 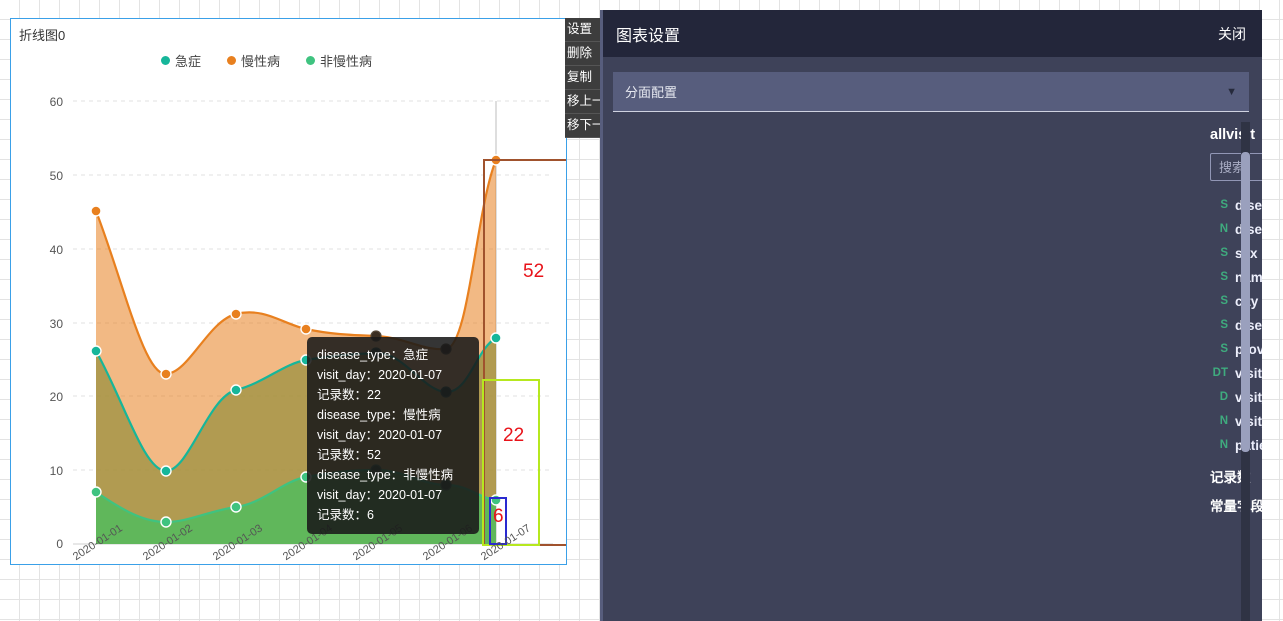 What do you see at coordinates (1236, 253) in the screenshot?
I see `field-item-sex: S sex` at bounding box center [1236, 253].